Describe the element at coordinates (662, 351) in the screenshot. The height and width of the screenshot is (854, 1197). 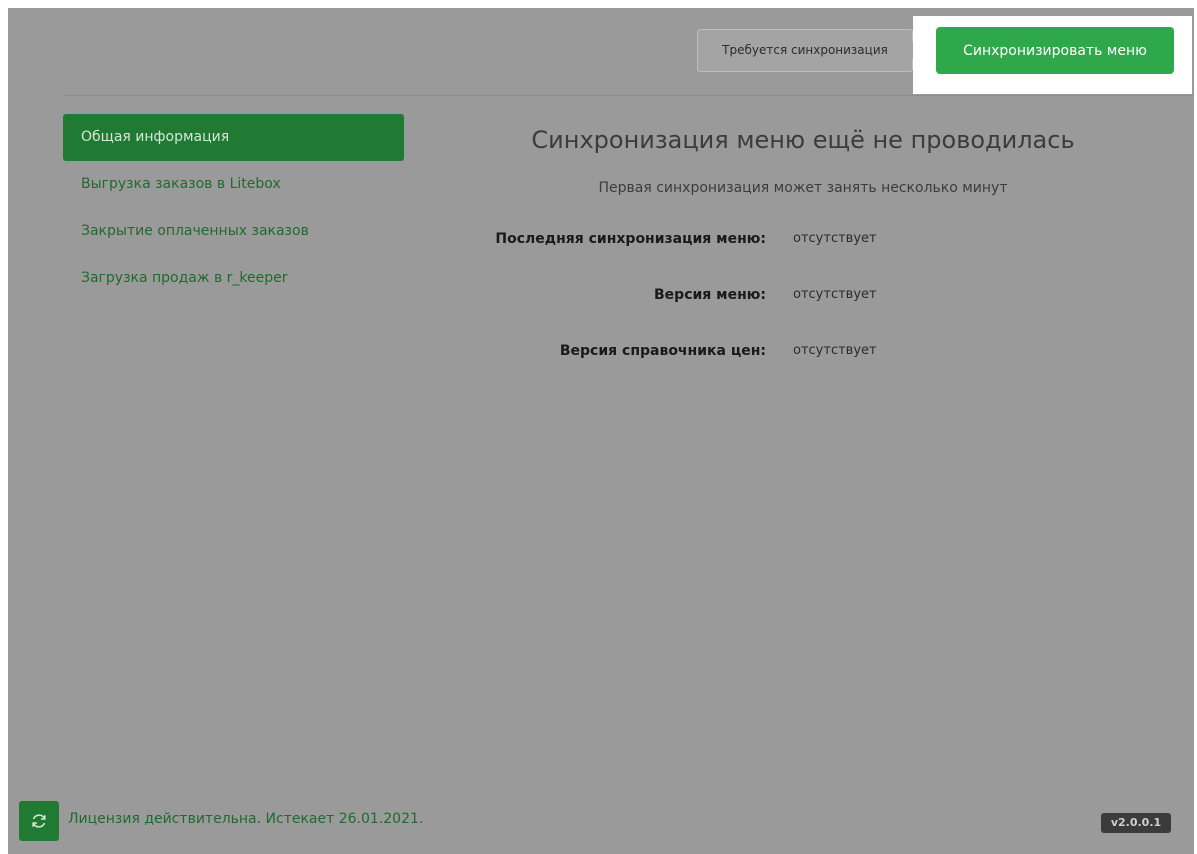
I see `info-label: Версия справочника цен:` at that location.